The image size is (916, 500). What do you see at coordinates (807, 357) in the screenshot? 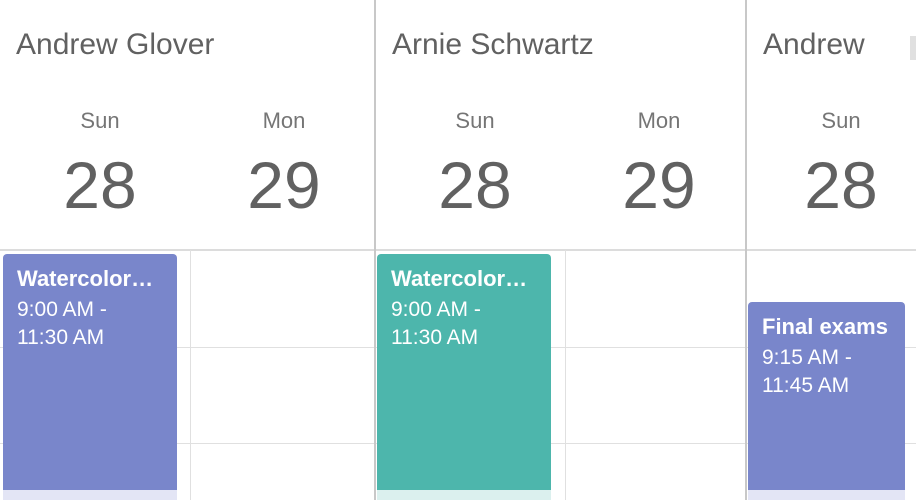
I see `appointment-start-time: 9:15 AM -` at bounding box center [807, 357].